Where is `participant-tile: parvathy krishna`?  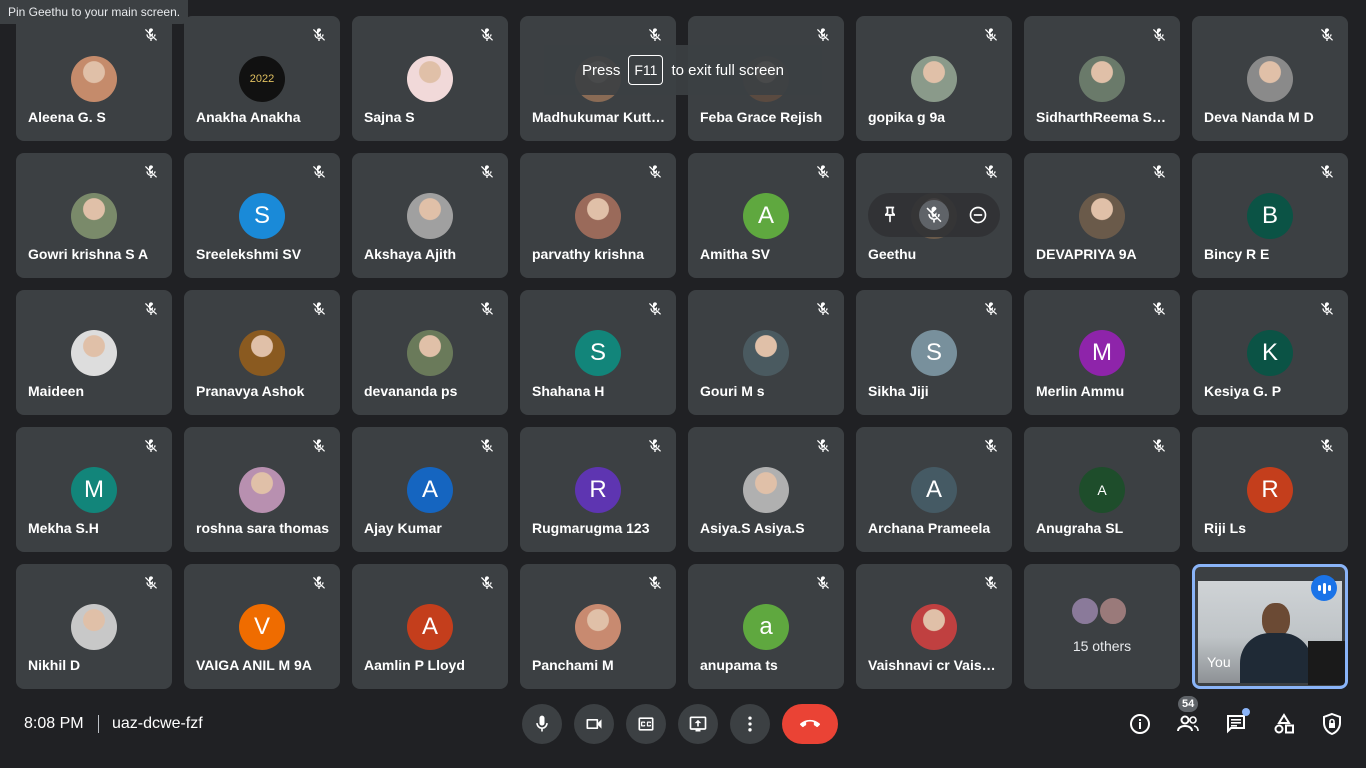
participant-tile: parvathy krishna is located at coordinates (598, 215).